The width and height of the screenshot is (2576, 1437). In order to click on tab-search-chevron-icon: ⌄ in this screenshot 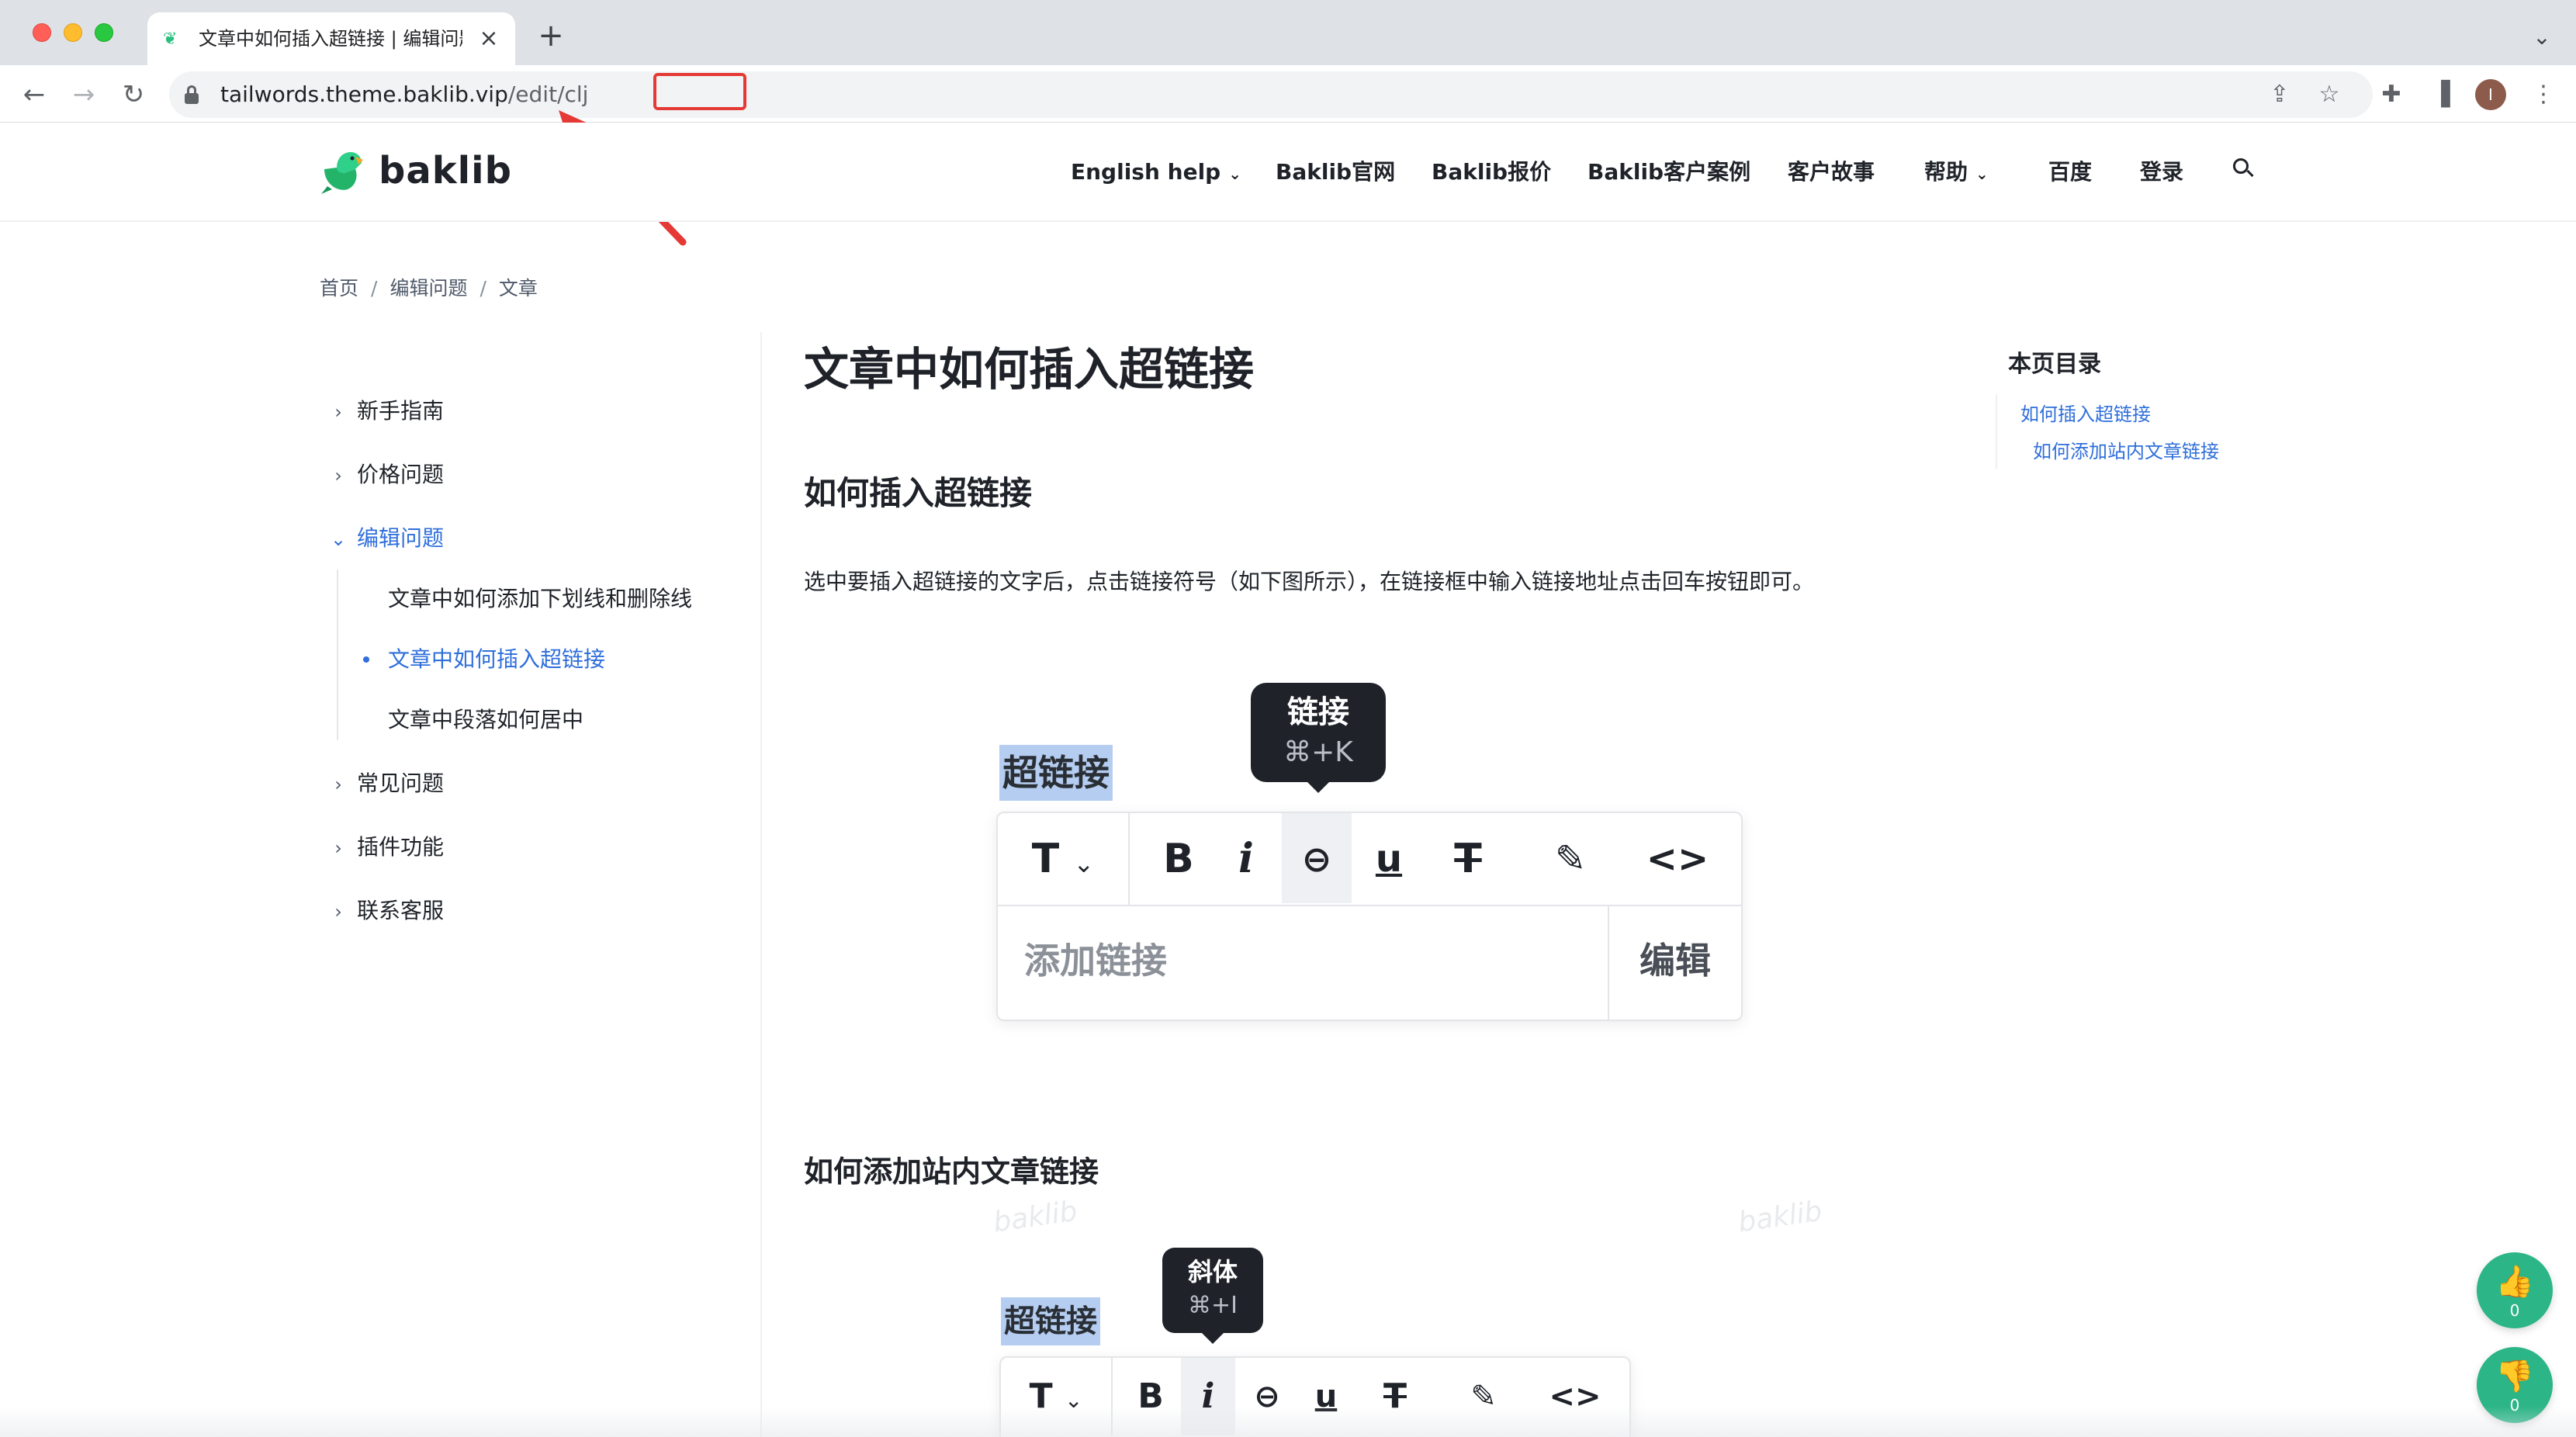, I will do `click(2541, 37)`.